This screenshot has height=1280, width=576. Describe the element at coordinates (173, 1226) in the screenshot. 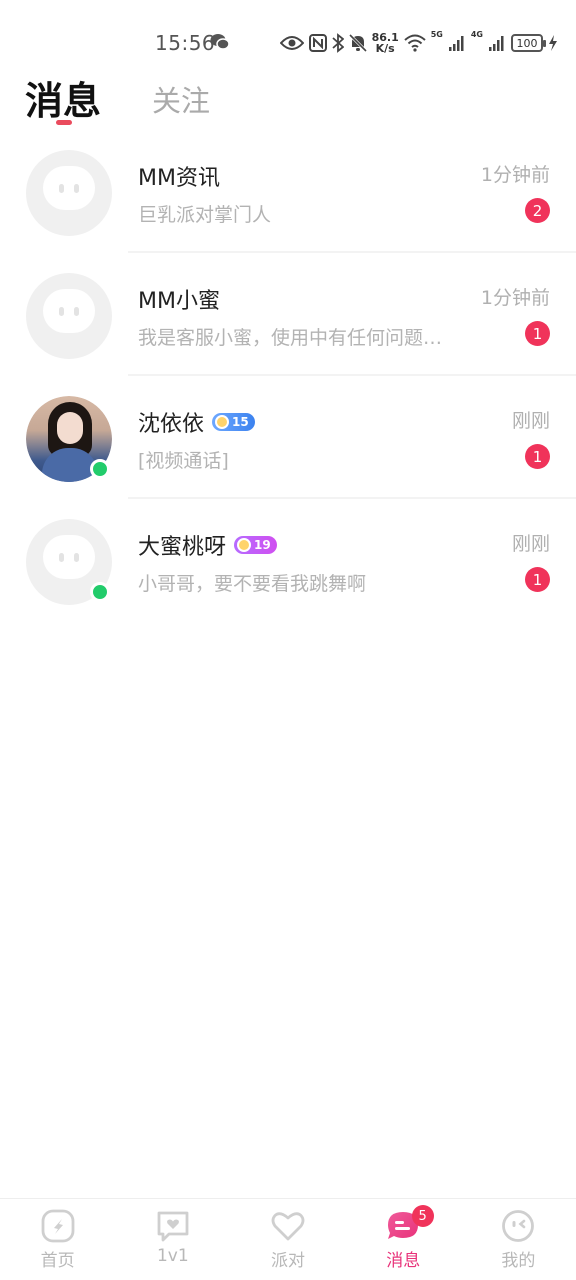

I see `chat-heart-icon` at that location.